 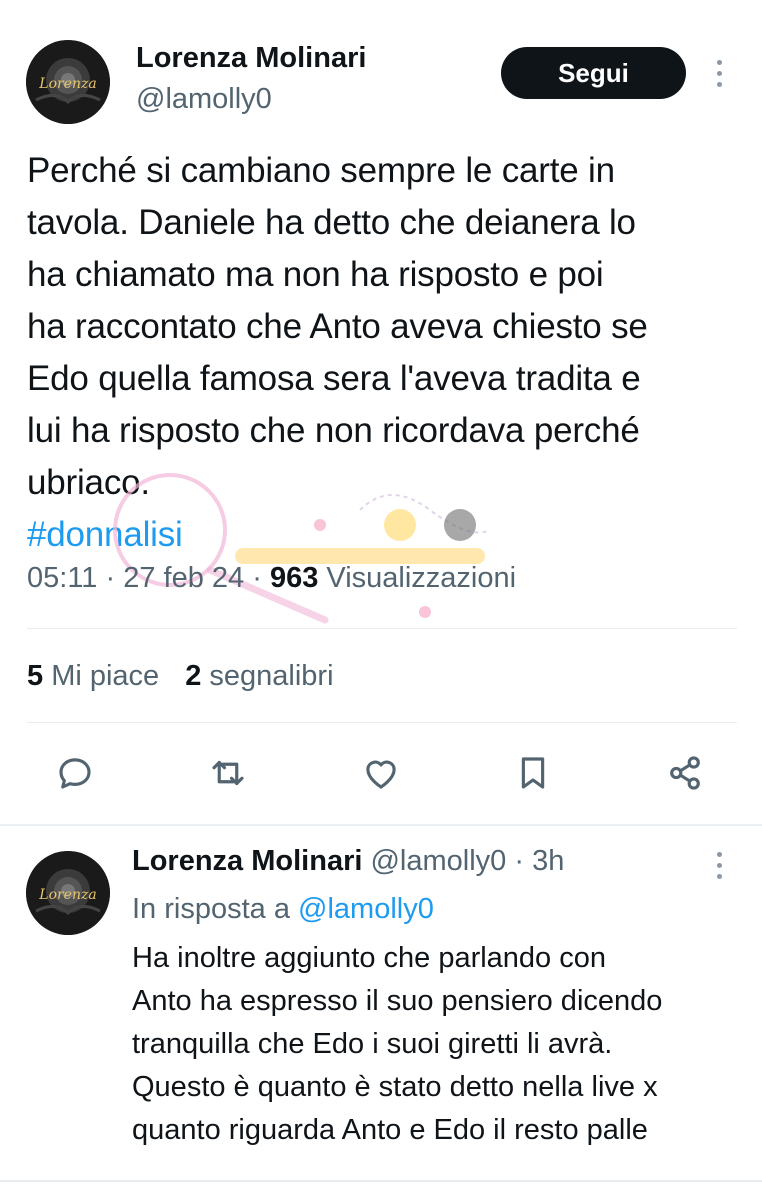 I want to click on likes-stat: 5 Mi piace, so click(x=93, y=676).